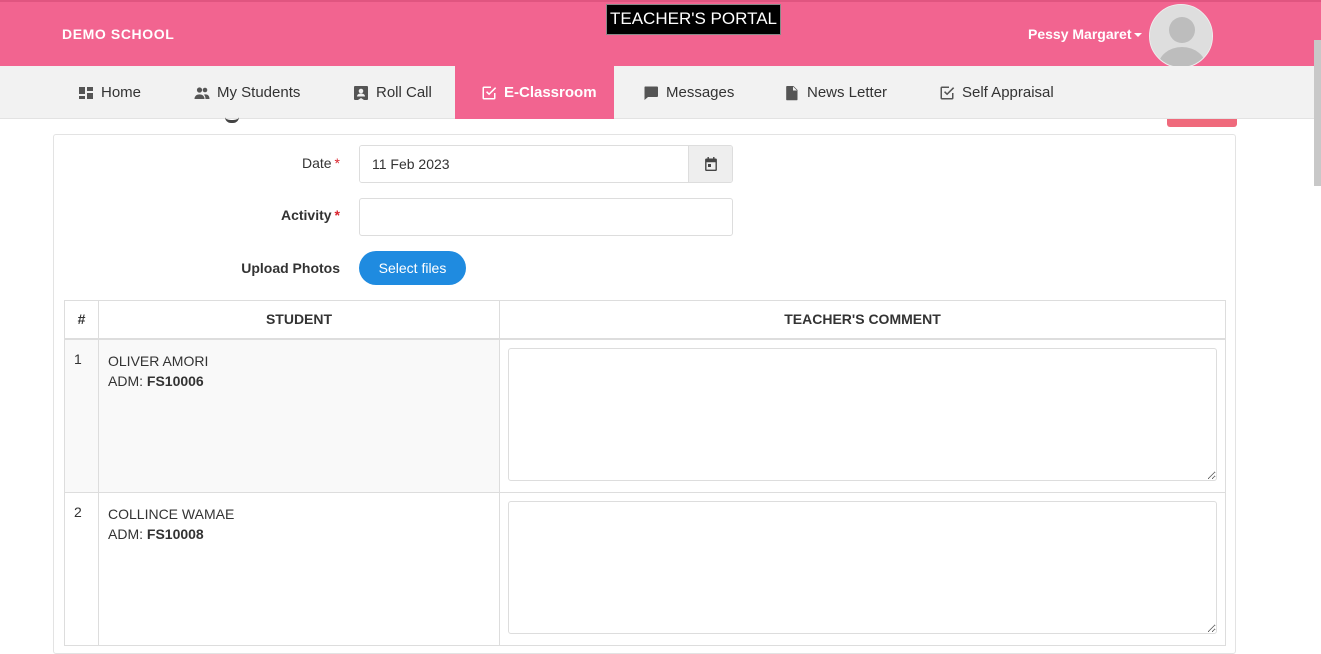  What do you see at coordinates (175, 380) in the screenshot?
I see `adm-number: FS10006` at bounding box center [175, 380].